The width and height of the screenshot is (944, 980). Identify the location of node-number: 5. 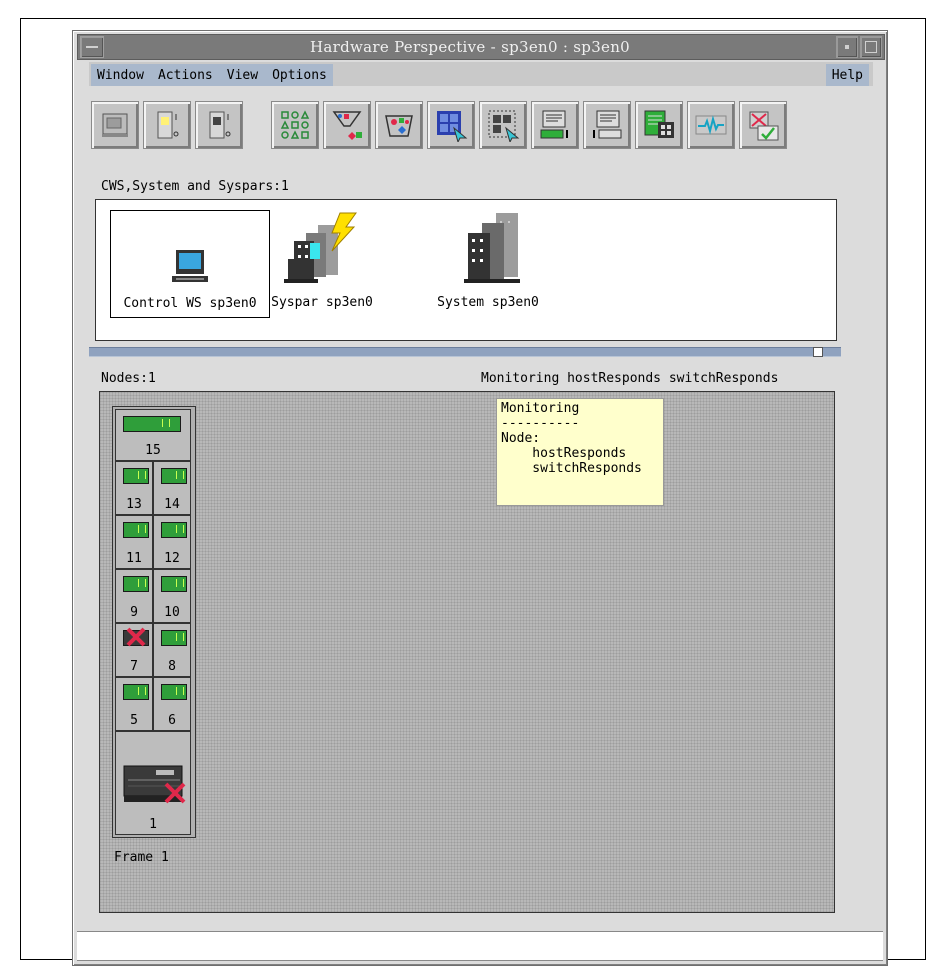
(134, 720).